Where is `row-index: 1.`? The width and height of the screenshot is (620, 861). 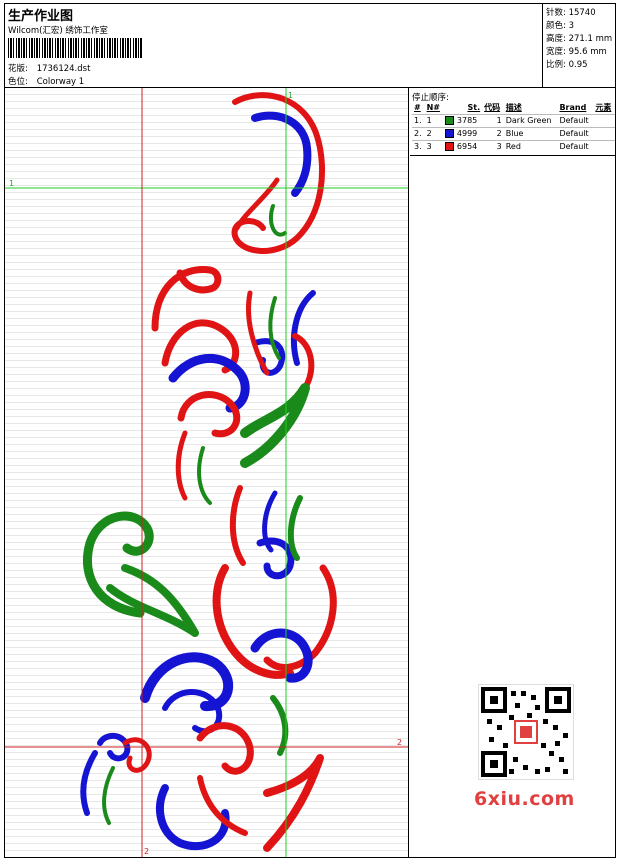 row-index: 1. is located at coordinates (418, 120).